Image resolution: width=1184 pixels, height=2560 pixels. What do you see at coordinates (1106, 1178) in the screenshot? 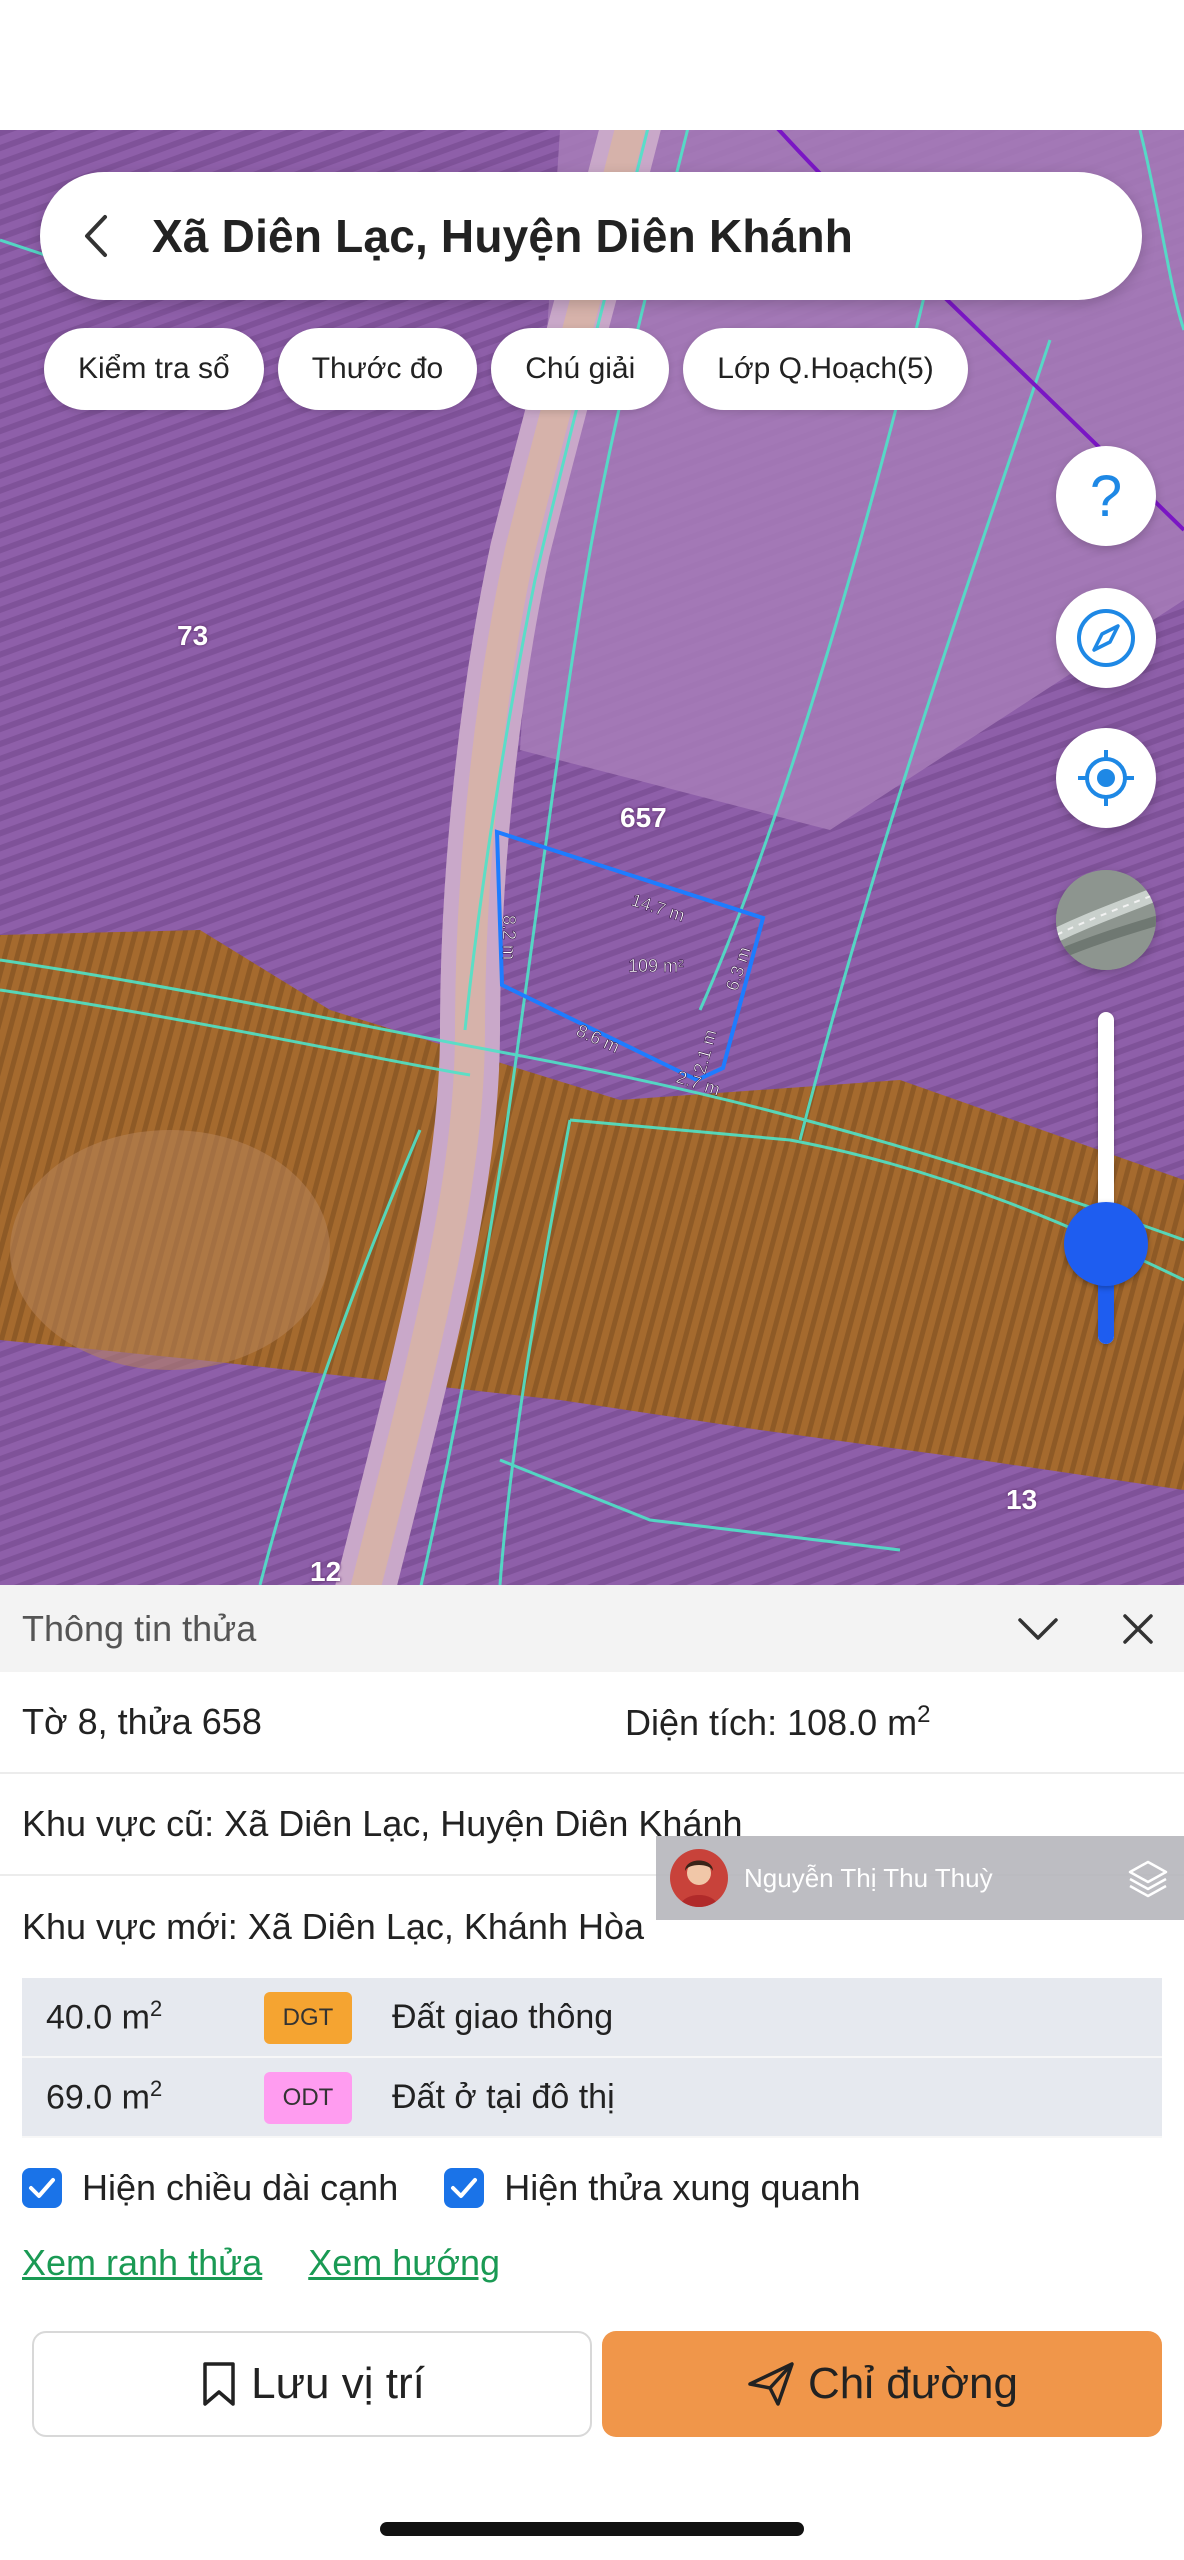
I see `zoom-slider-track` at bounding box center [1106, 1178].